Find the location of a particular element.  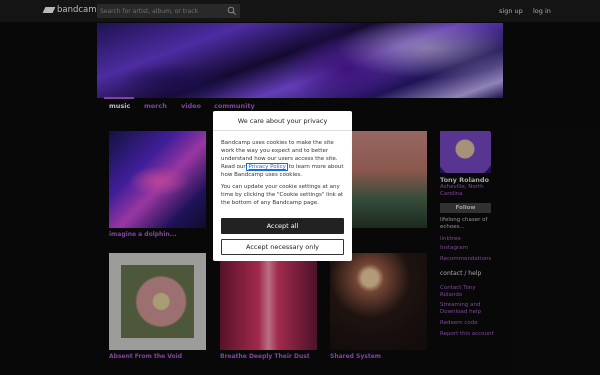

accept-all-button: Accept all is located at coordinates (282, 226).